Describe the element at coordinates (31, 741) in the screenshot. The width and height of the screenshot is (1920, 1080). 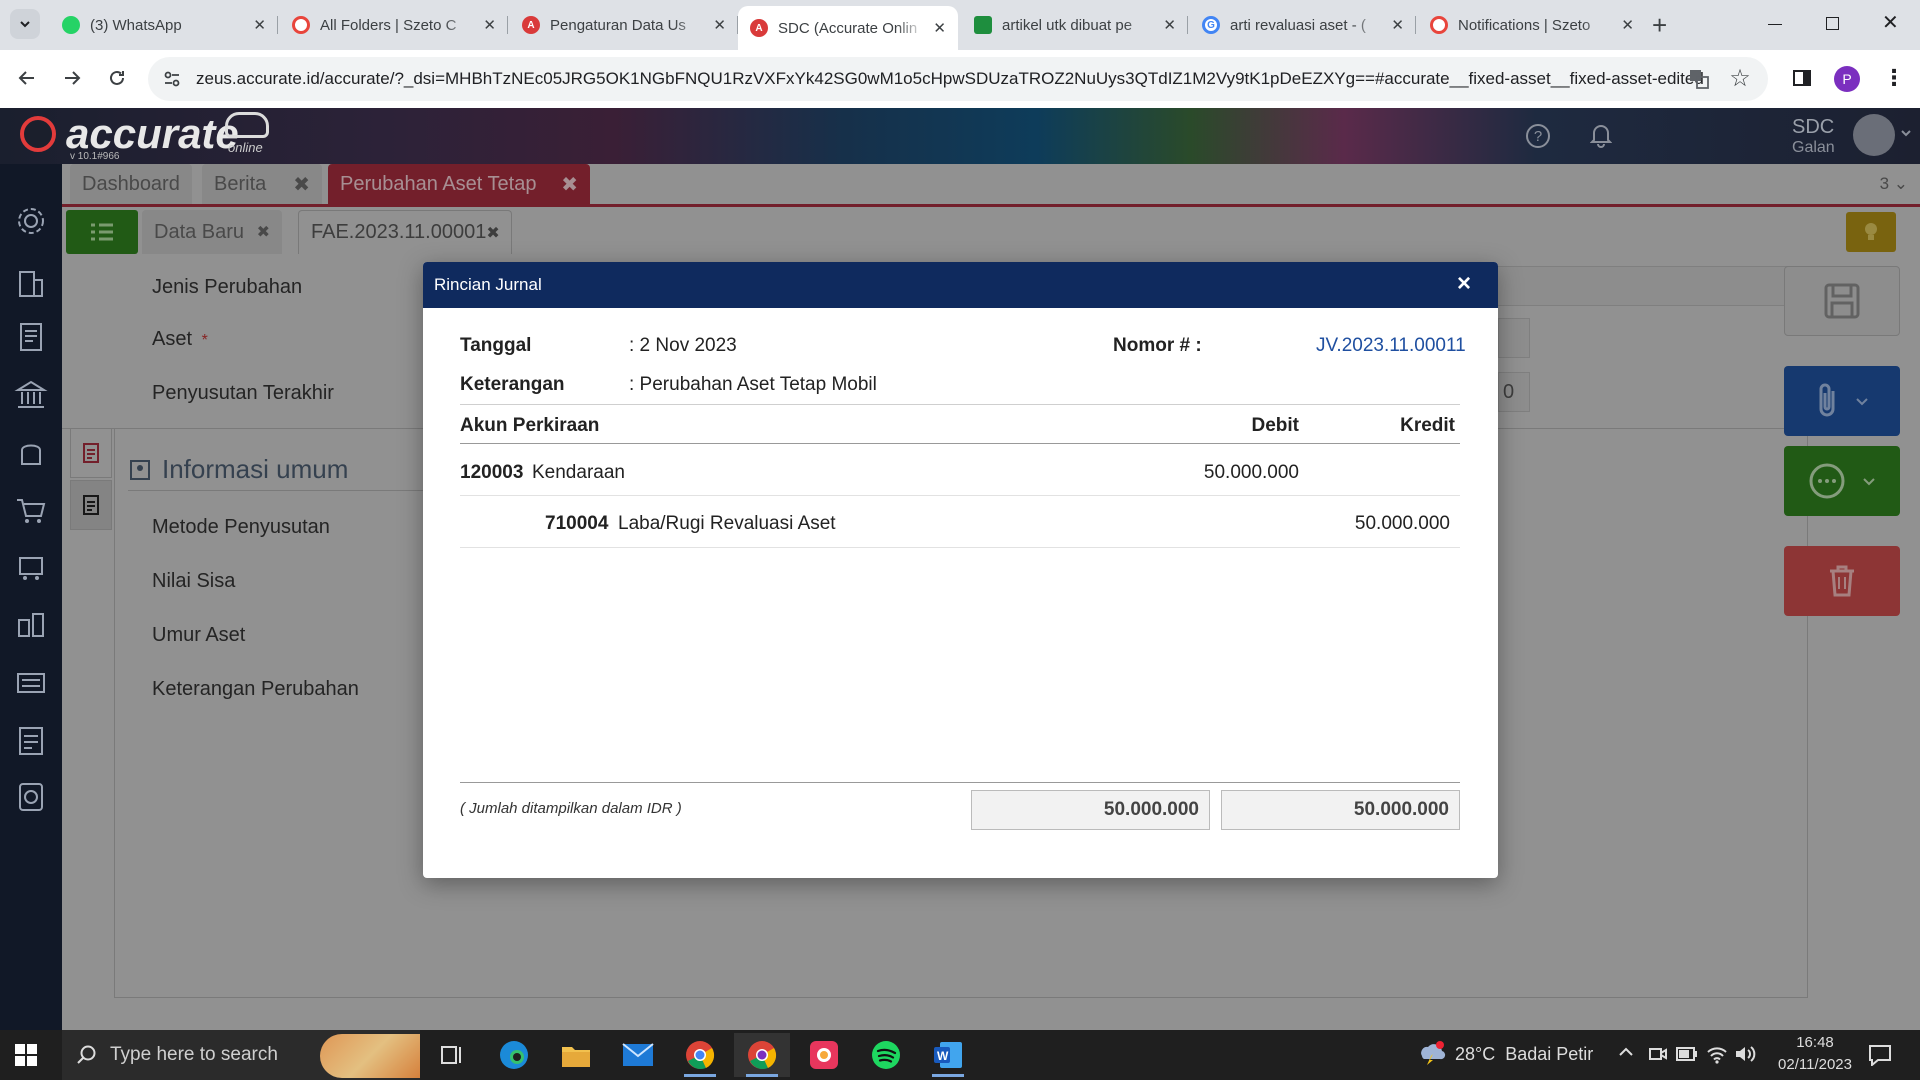
I see `tax-icon` at that location.